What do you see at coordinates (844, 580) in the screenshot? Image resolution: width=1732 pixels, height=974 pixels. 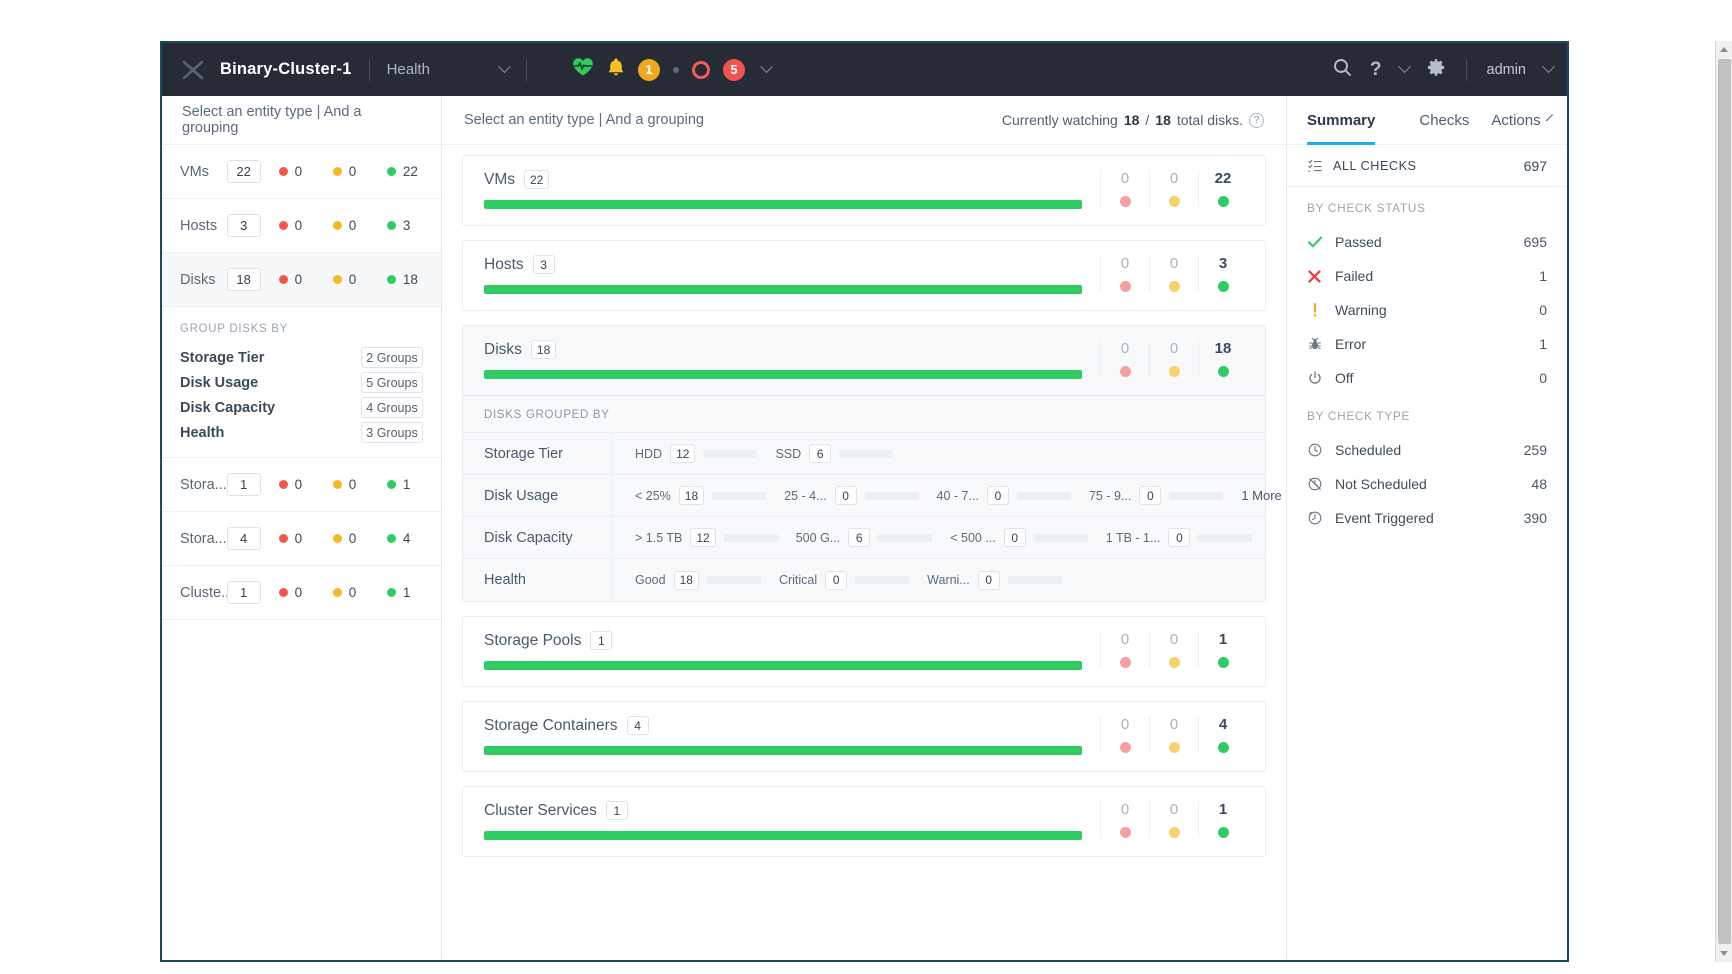 I see `group-bucket: Critical 0` at bounding box center [844, 580].